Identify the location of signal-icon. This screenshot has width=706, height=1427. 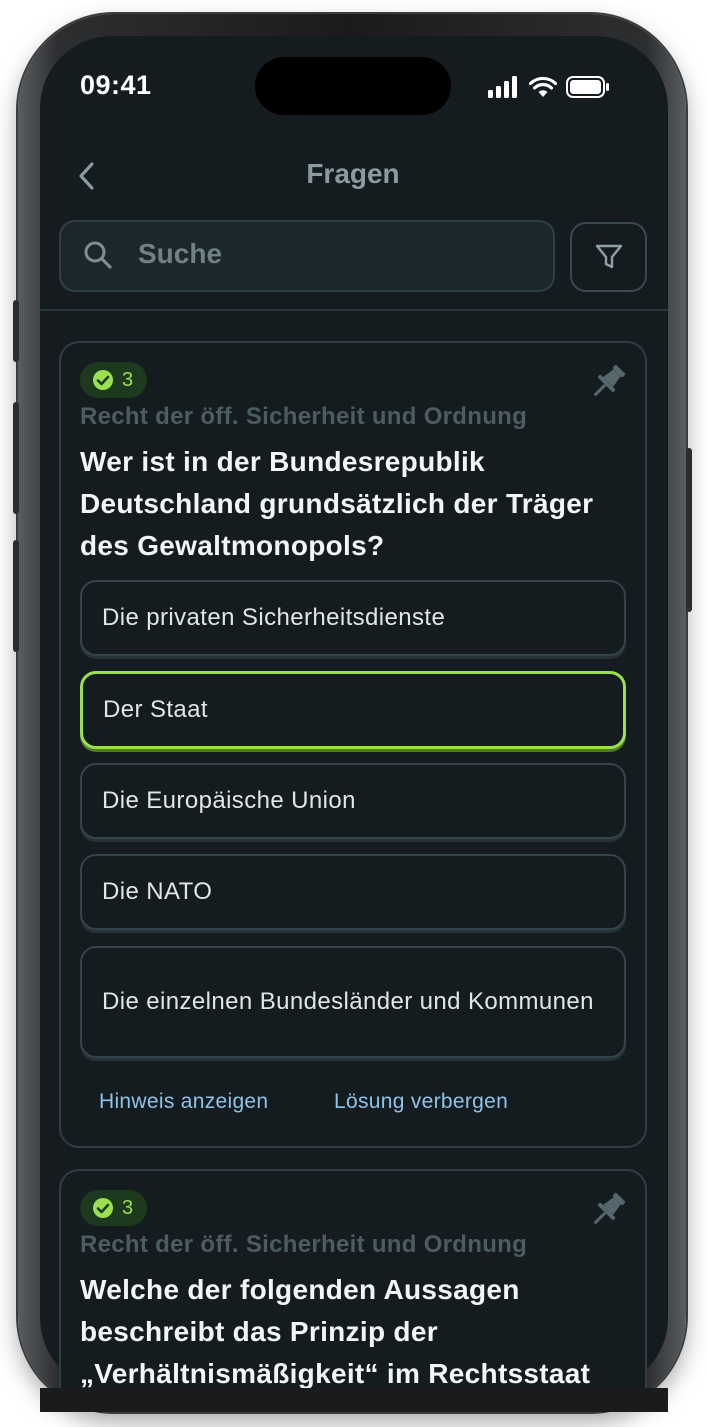
(502, 87).